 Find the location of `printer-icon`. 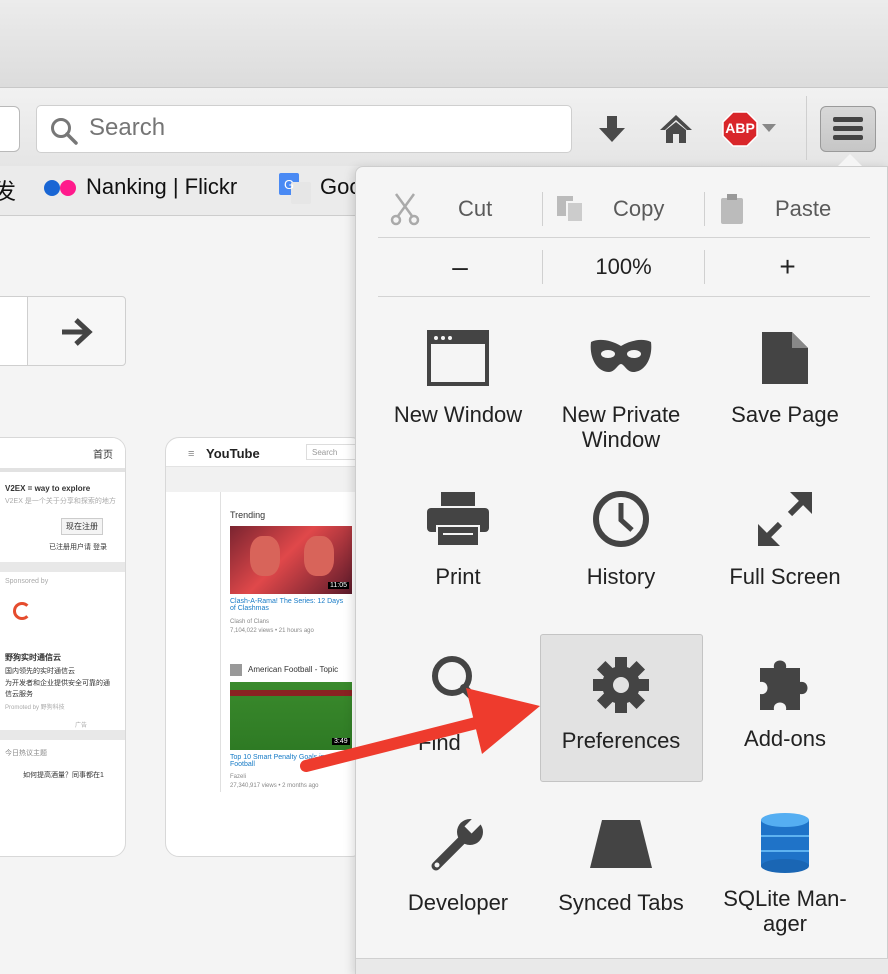

printer-icon is located at coordinates (458, 519).